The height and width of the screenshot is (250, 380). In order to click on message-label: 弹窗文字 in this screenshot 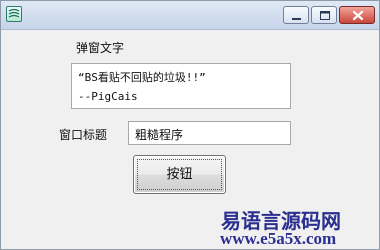, I will do `click(100, 48)`.